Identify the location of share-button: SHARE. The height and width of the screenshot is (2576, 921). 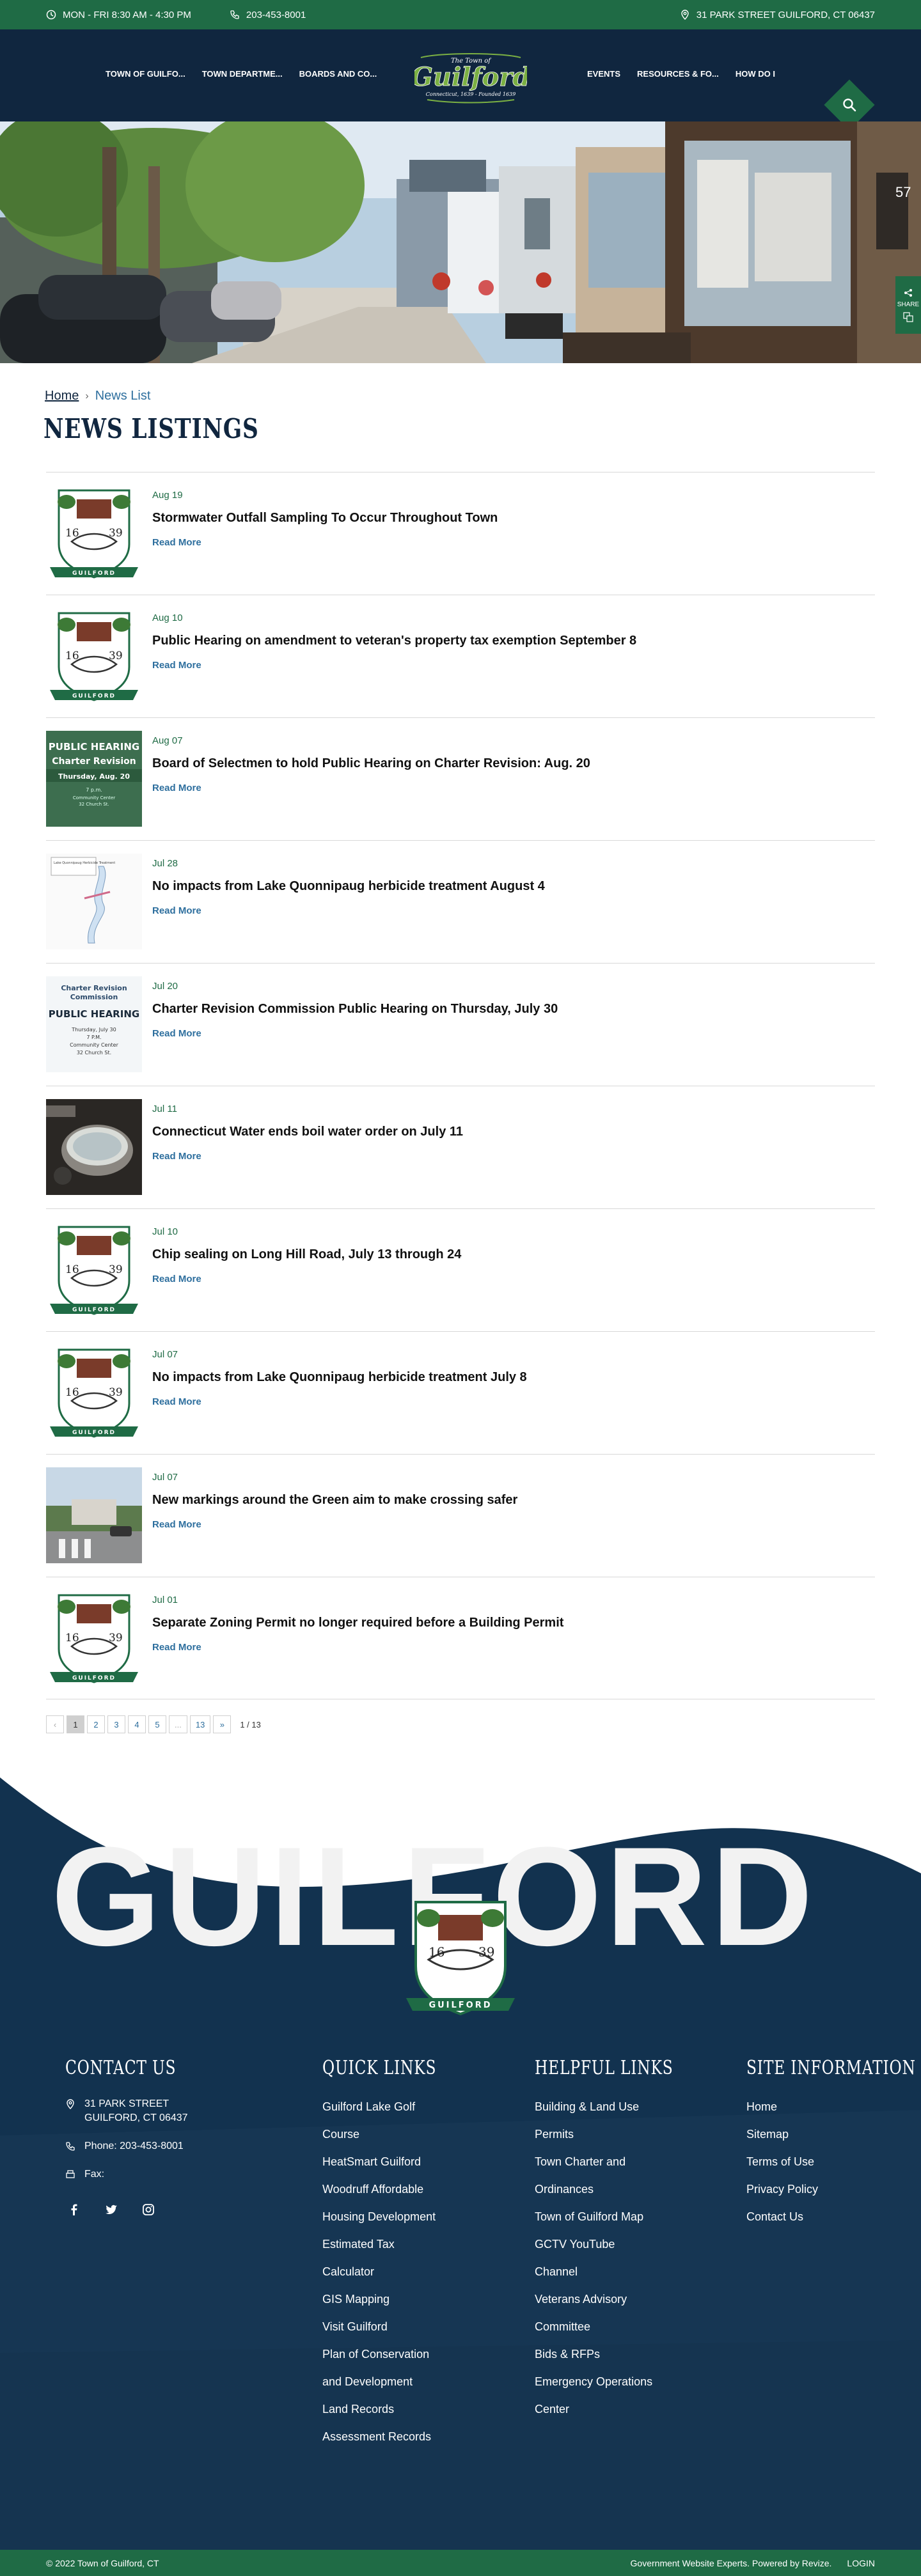
(908, 305).